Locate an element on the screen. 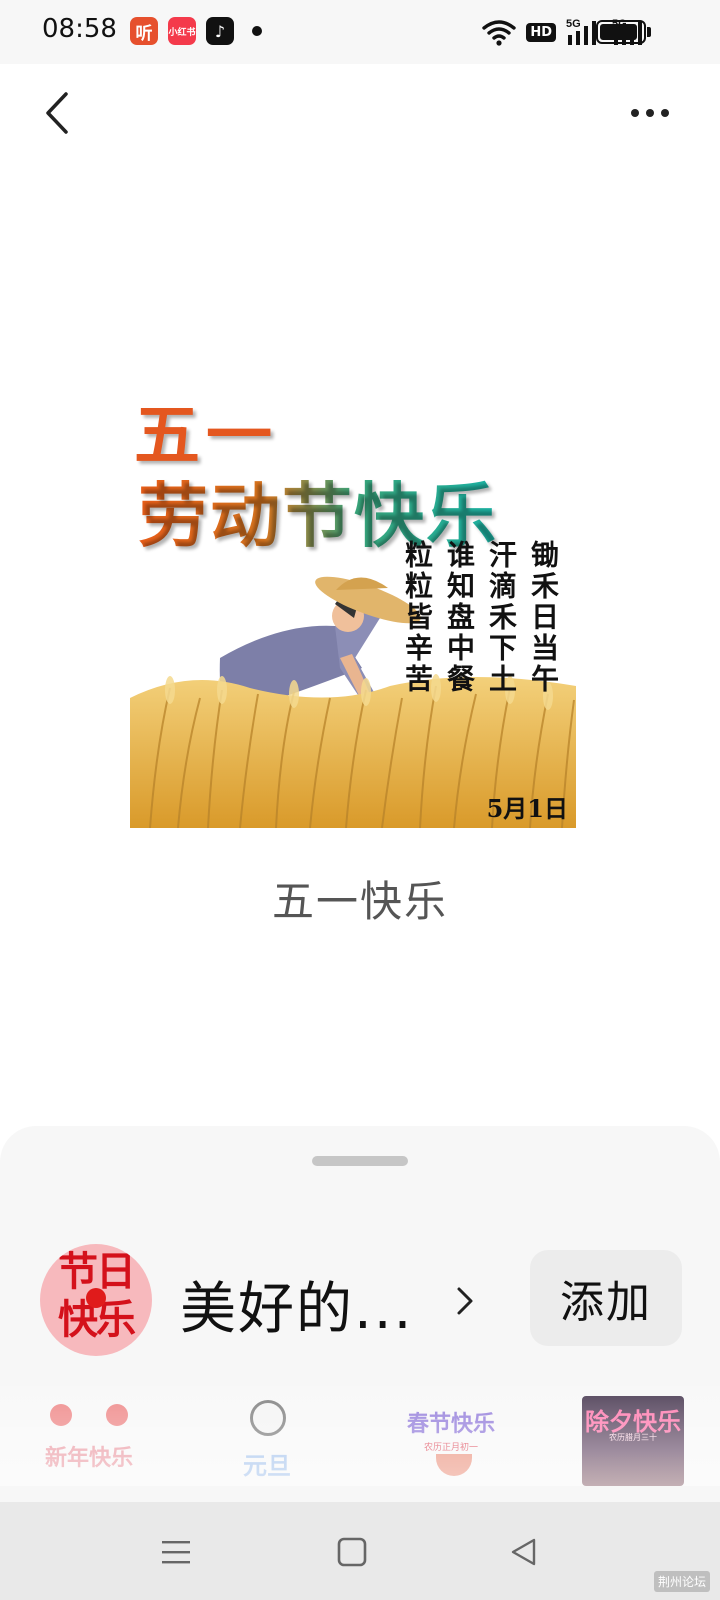 This screenshot has height=1600, width=720. battery-level is located at coordinates (618, 32).